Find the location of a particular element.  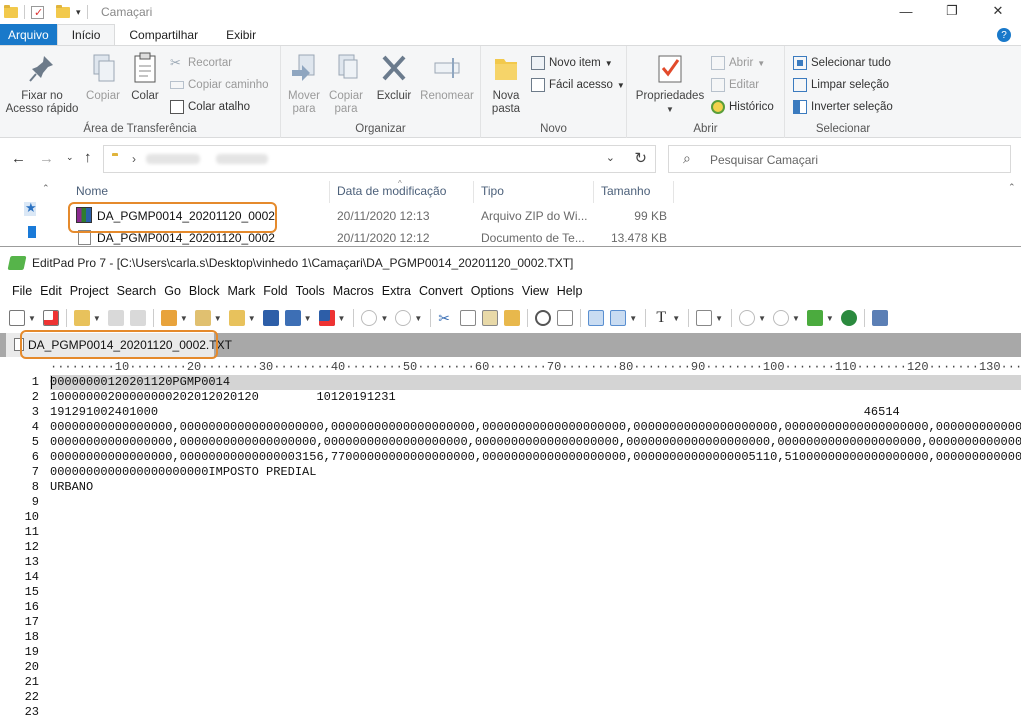

menu-view: View is located at coordinates (535, 291).